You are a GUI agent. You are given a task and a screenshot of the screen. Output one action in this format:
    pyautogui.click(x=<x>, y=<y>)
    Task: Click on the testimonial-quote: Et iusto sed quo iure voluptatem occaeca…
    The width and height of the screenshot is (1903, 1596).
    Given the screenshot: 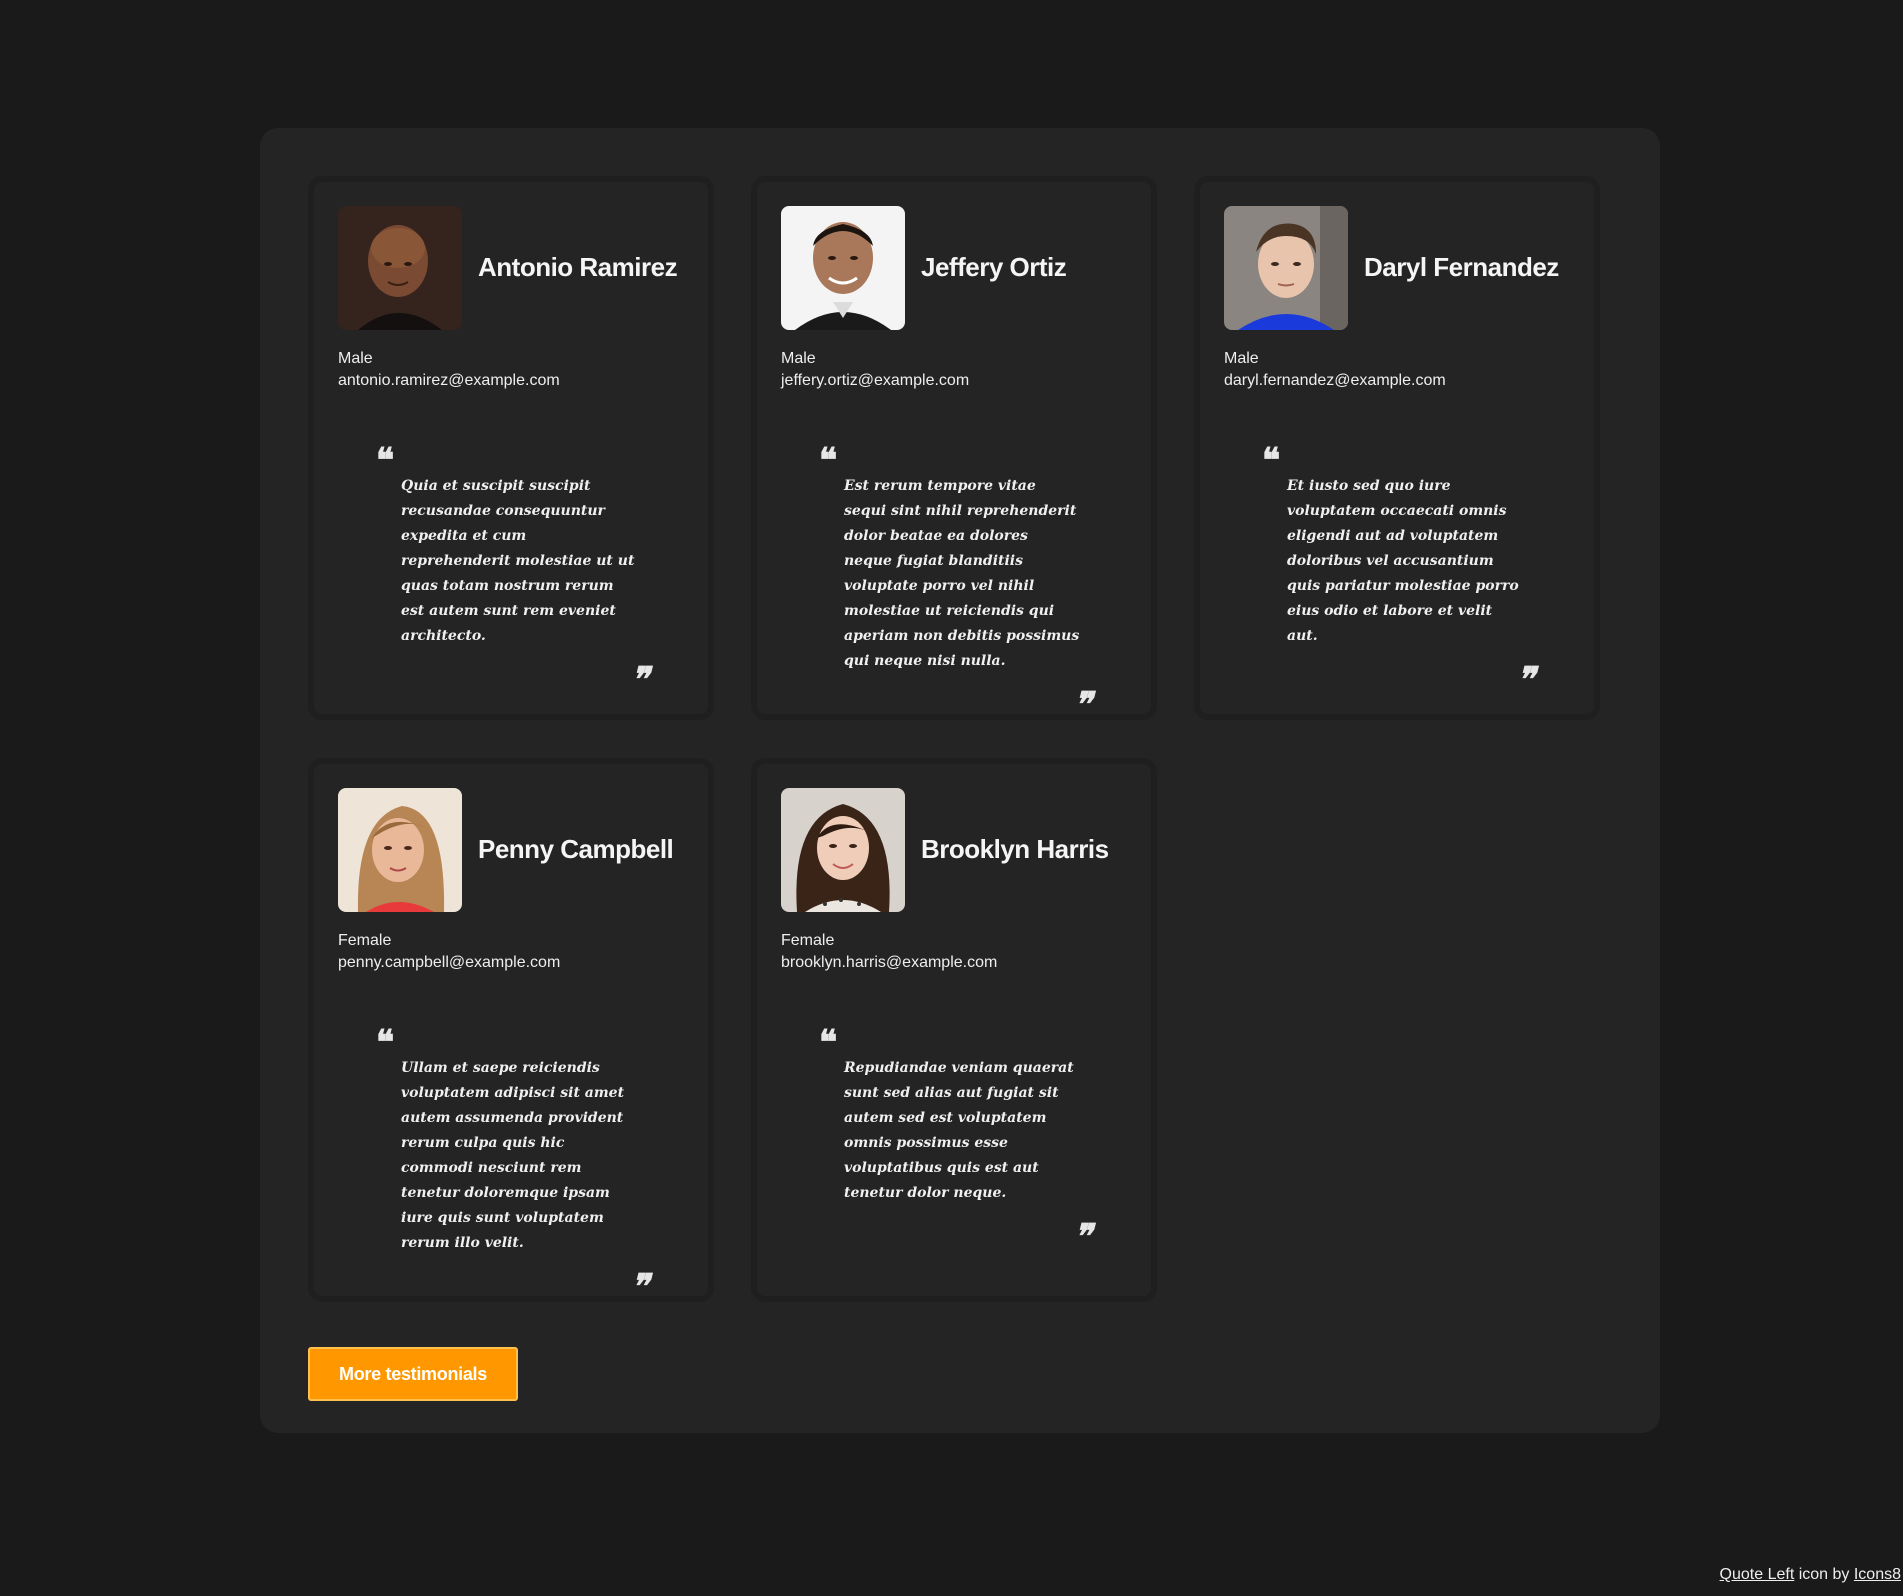 What is the action you would take?
    pyautogui.click(x=1411, y=585)
    